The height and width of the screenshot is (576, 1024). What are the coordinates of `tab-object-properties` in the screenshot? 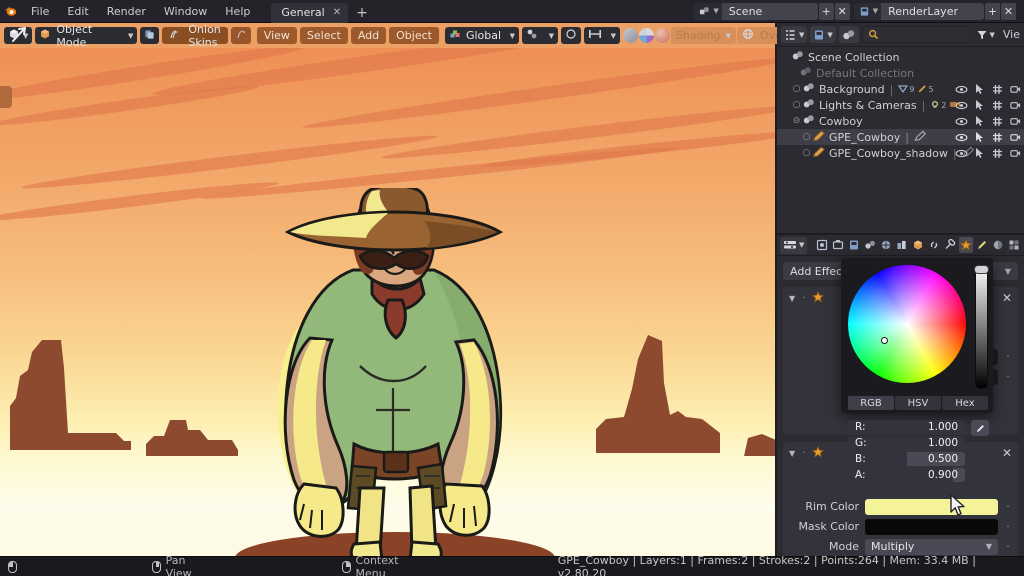 It's located at (918, 245).